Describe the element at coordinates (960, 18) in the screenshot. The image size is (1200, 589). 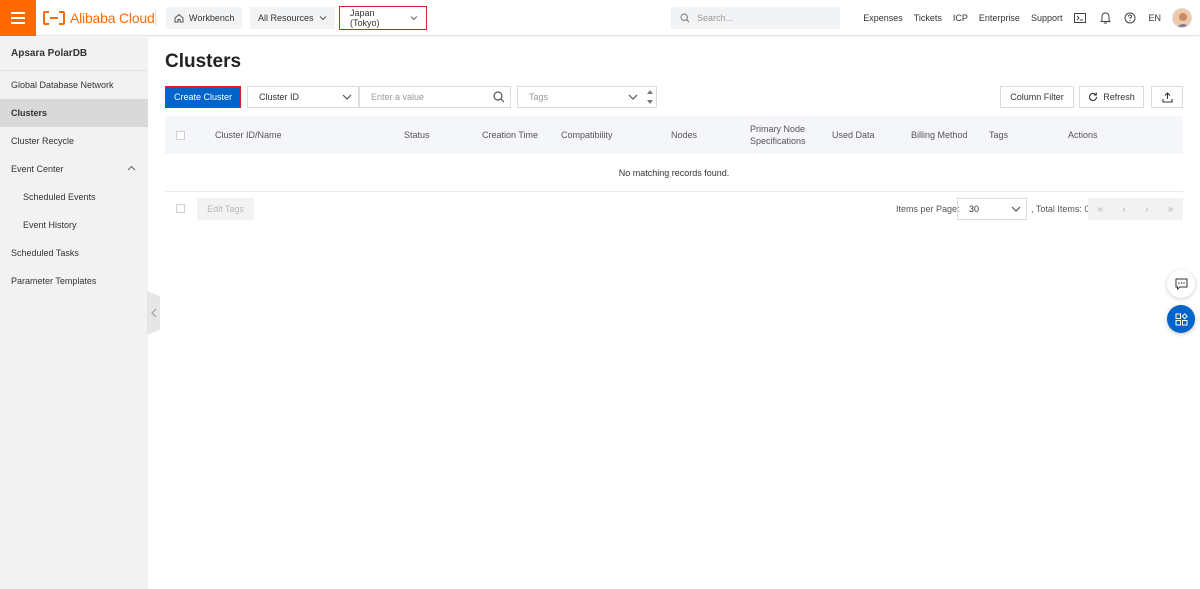
I see `icp-link: ICP` at that location.